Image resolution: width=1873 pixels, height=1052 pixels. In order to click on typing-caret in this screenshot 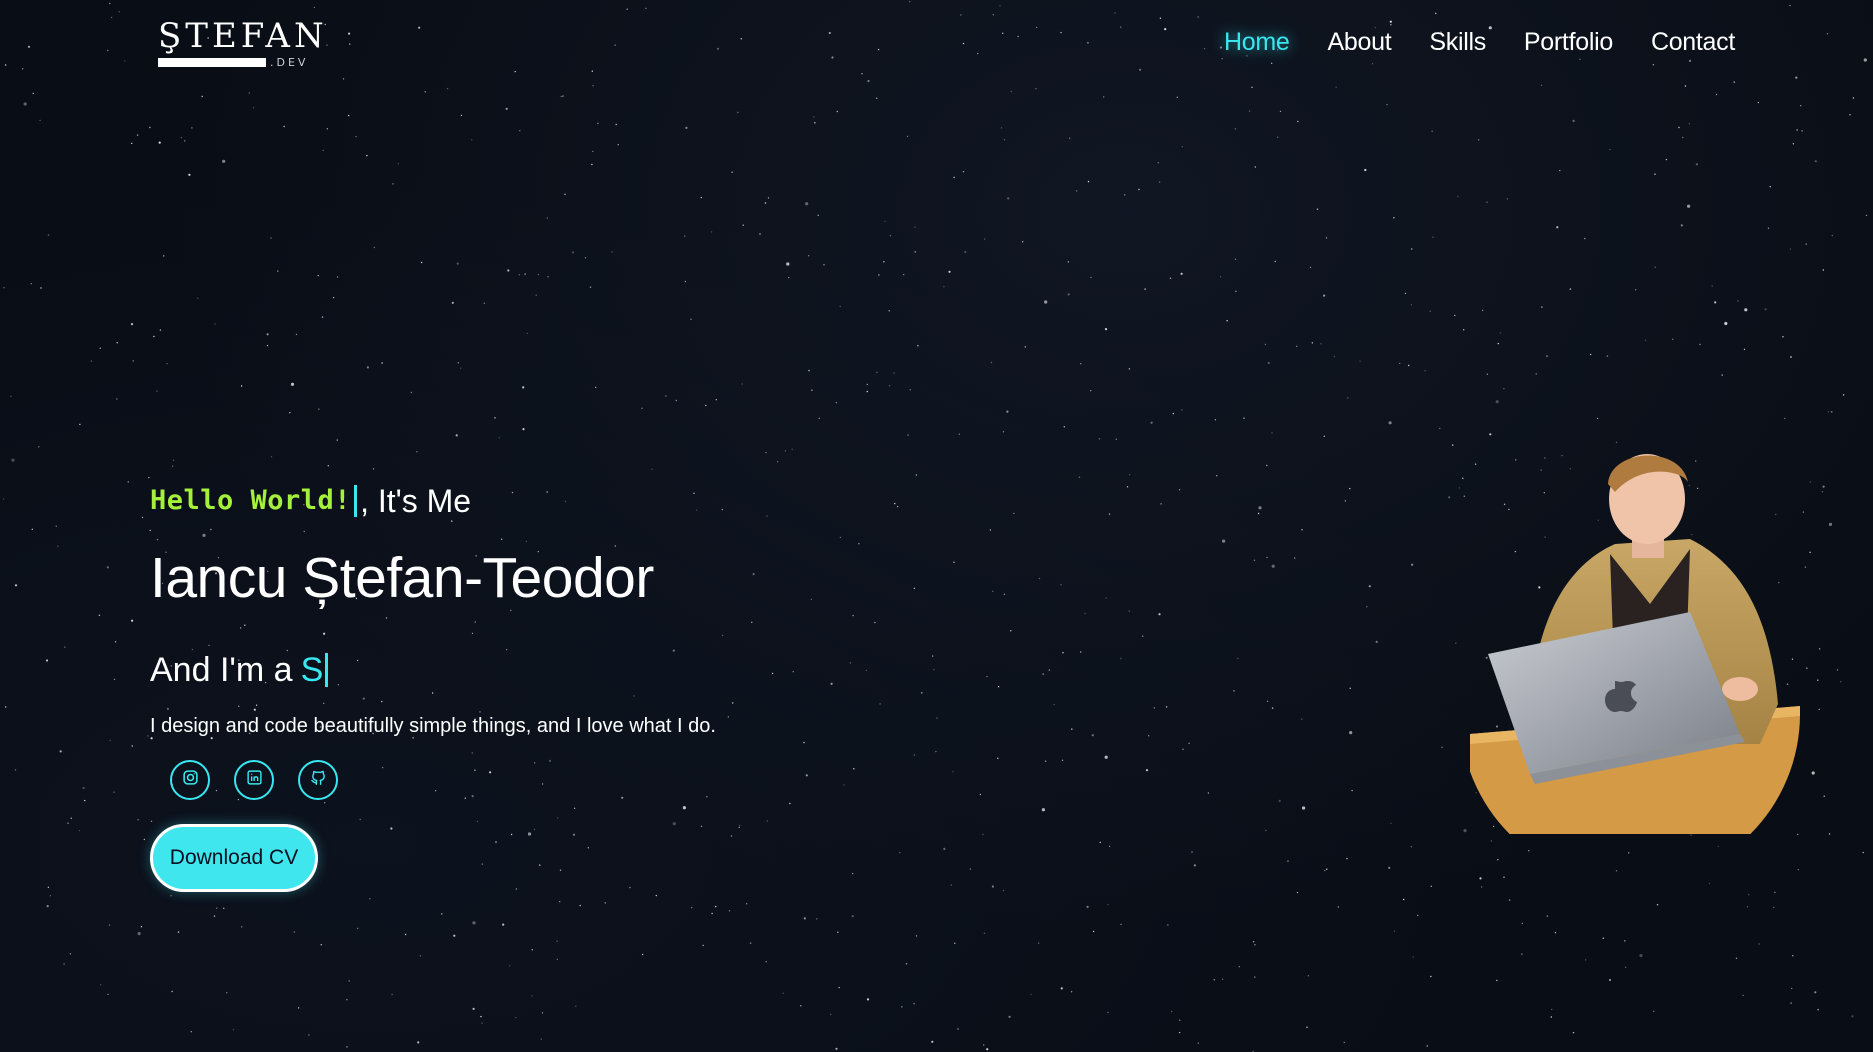, I will do `click(356, 501)`.